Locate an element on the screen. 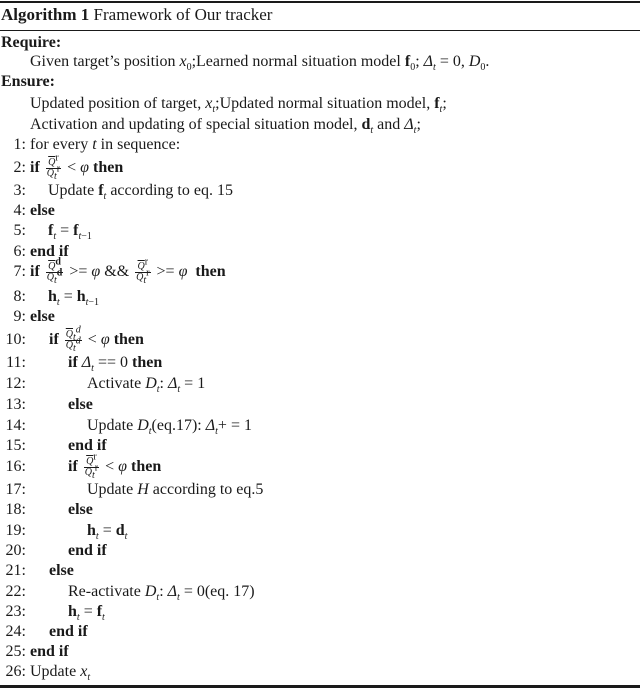 The image size is (640, 689). ensure-heading: Ensure: is located at coordinates (28, 81).